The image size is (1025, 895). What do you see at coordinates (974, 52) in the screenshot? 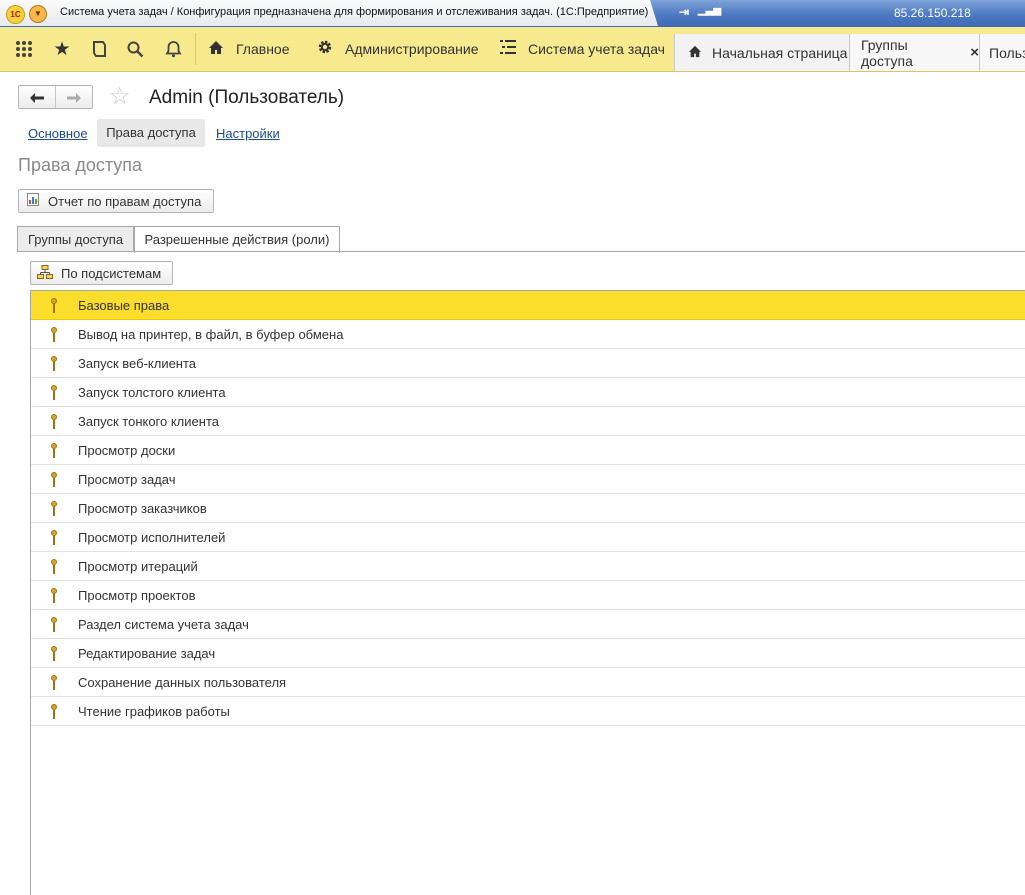
I see `close-tab-icon: ×` at bounding box center [974, 52].